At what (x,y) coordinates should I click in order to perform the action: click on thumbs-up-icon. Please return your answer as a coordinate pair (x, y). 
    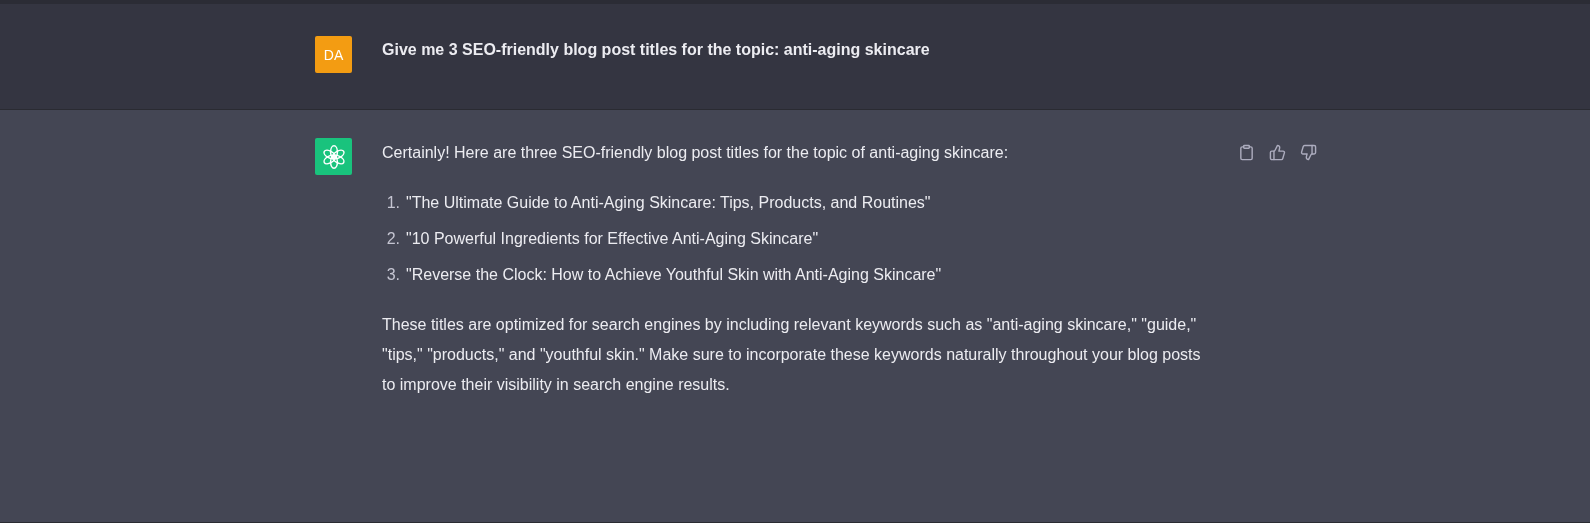
    Looking at the image, I should click on (1277, 152).